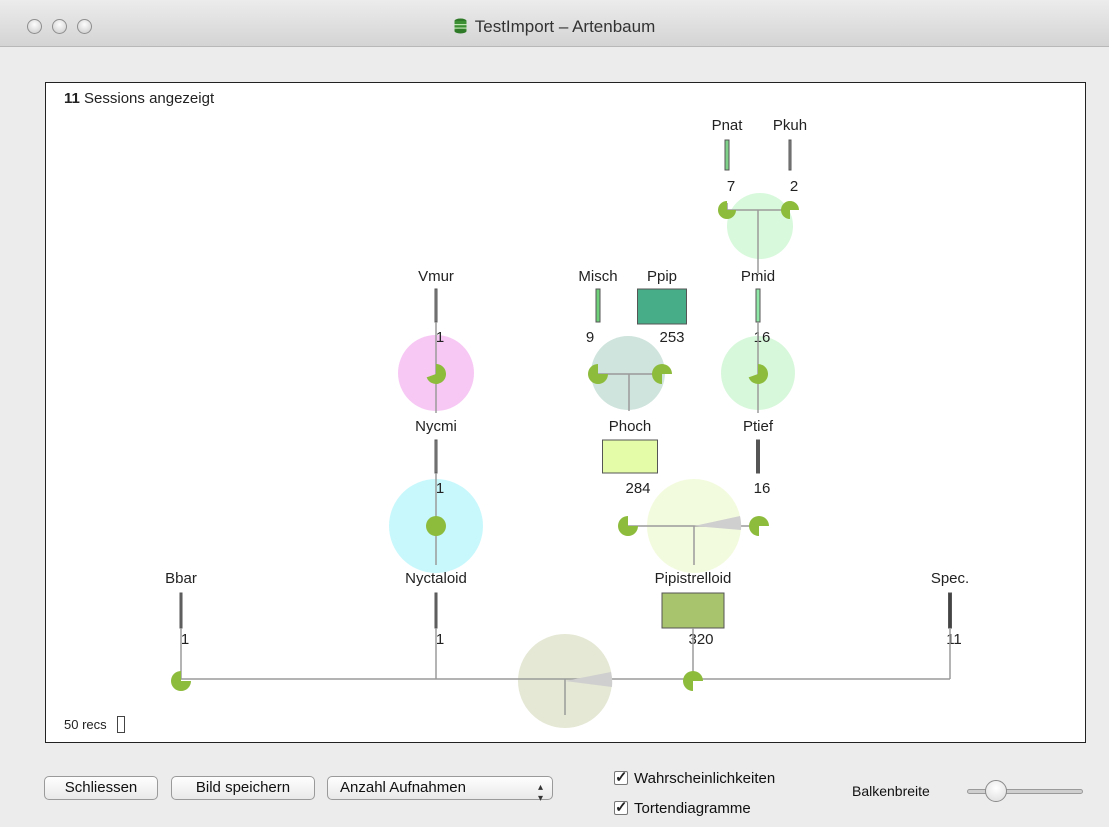  I want to click on node-label-phoch: Phoch, so click(630, 426).